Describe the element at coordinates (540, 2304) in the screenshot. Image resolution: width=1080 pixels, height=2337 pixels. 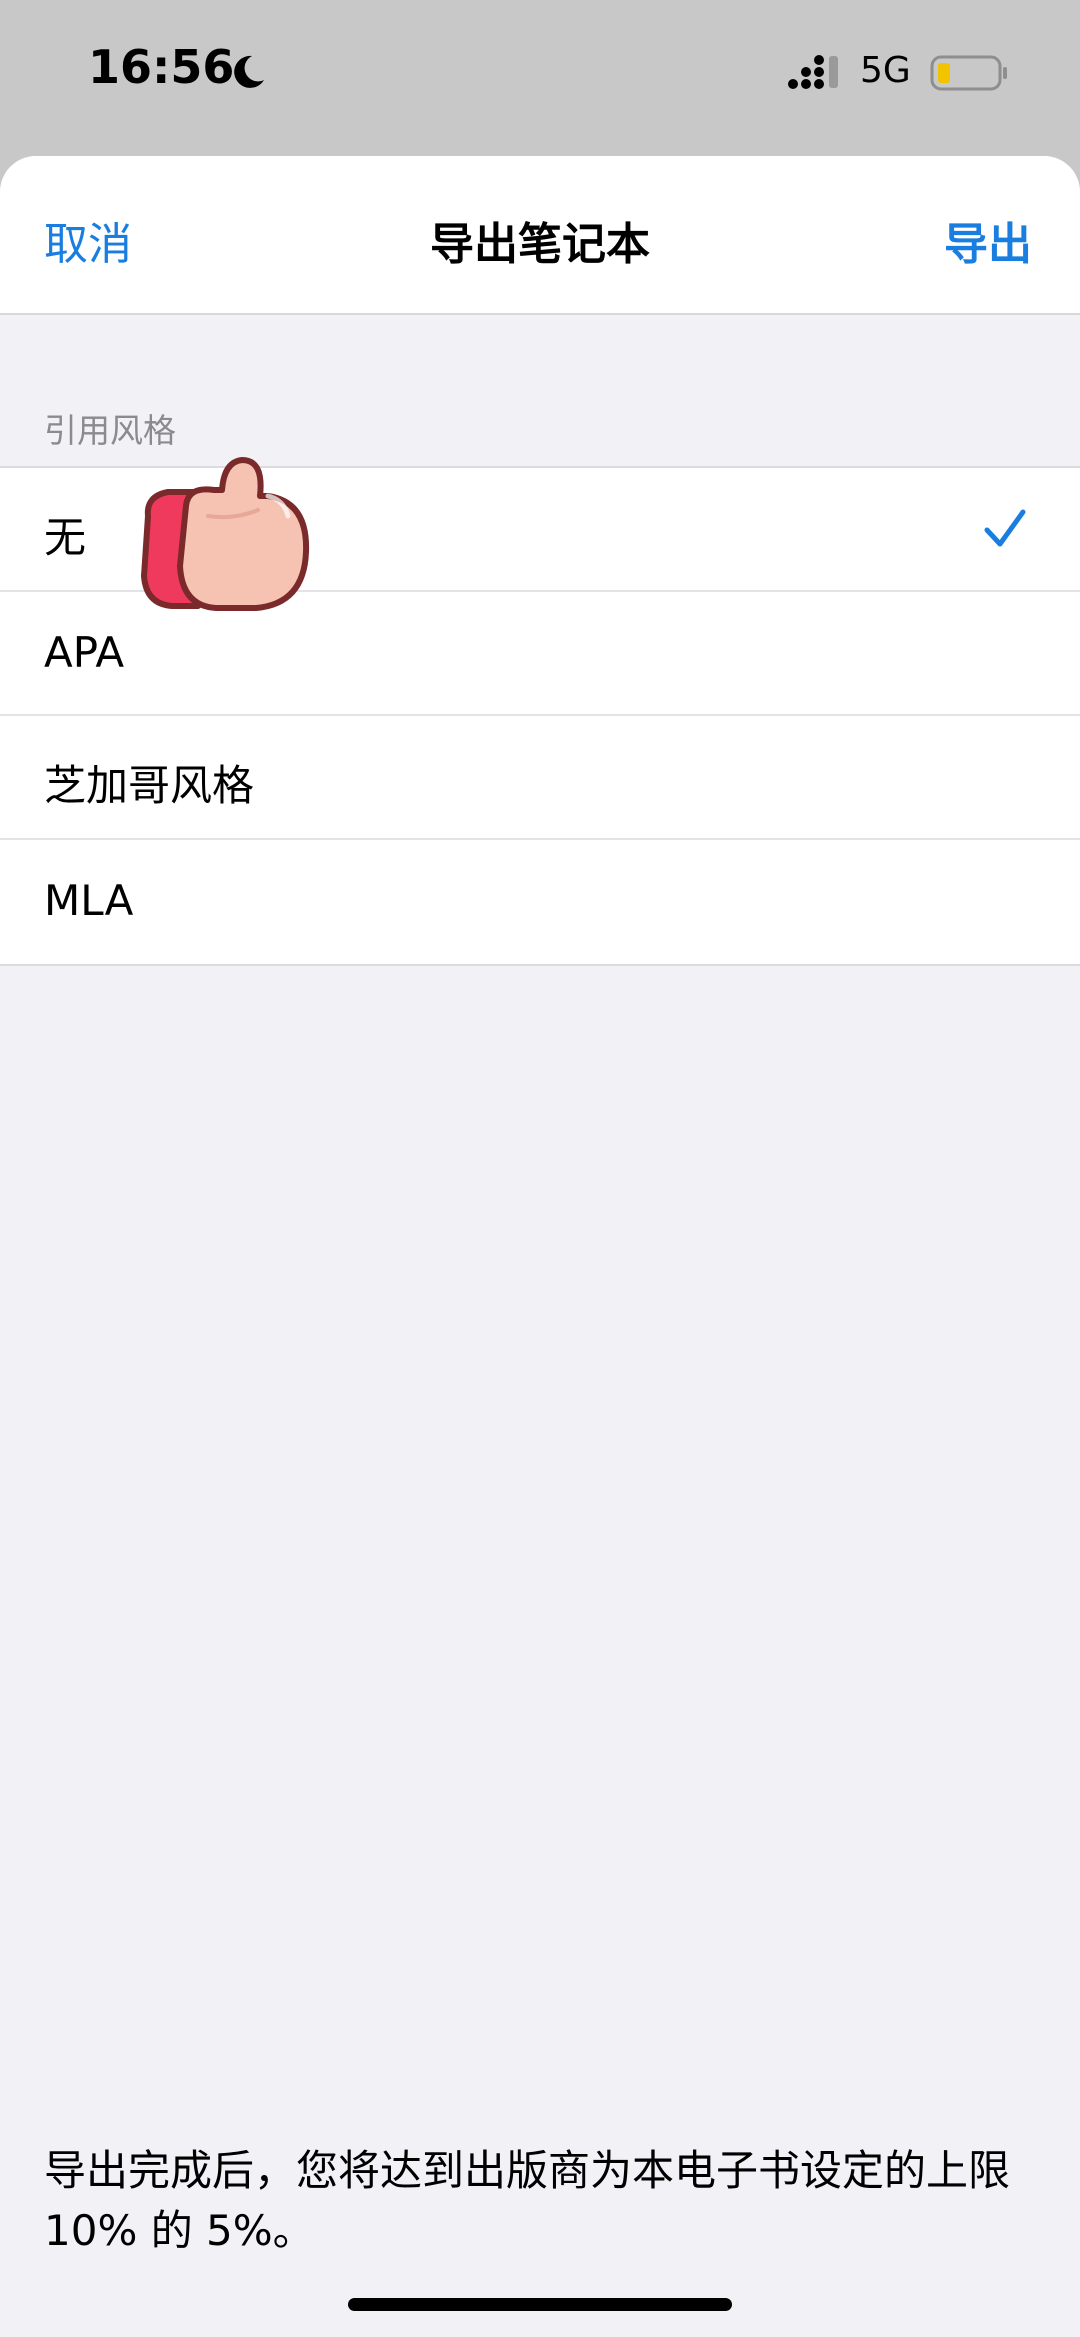
I see `home-indicator` at that location.